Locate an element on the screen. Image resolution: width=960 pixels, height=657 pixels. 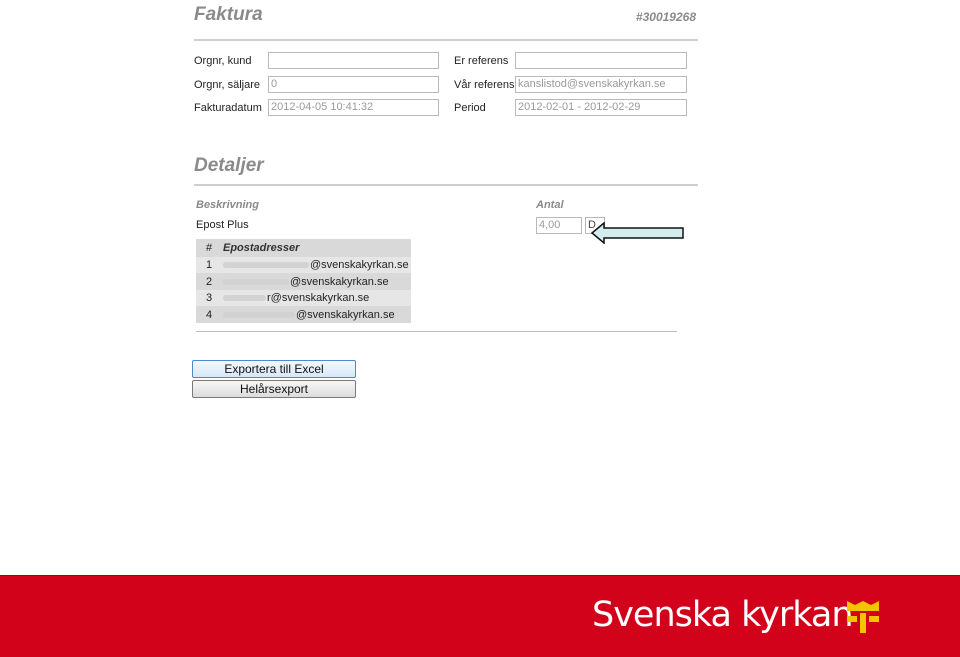
orgnr-kund-field is located at coordinates (353, 60).